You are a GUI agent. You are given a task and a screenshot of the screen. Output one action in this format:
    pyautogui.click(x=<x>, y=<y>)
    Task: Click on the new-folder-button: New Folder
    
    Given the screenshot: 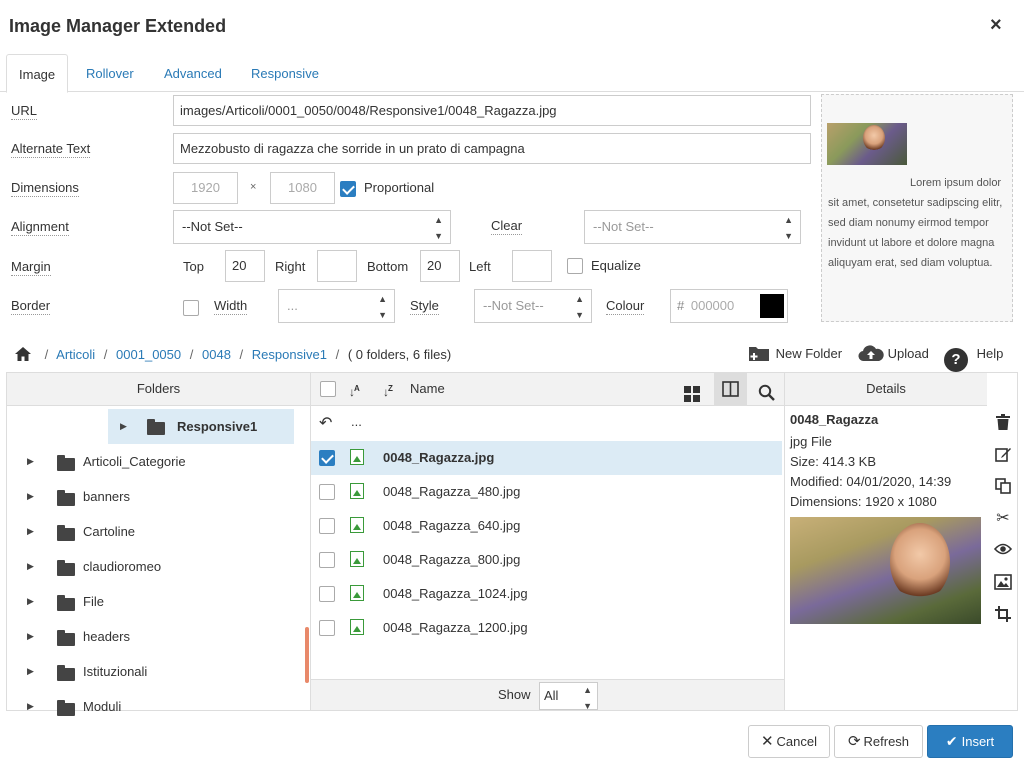 What is the action you would take?
    pyautogui.click(x=795, y=354)
    